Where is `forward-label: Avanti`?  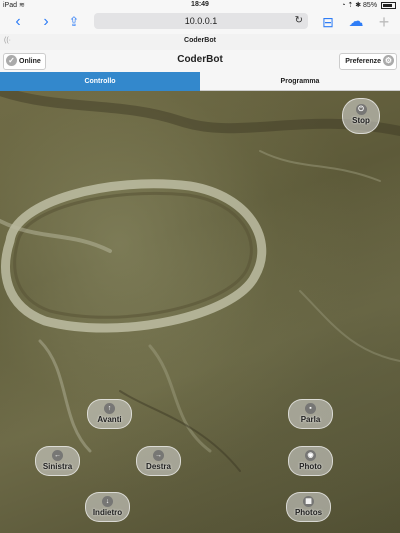
forward-label: Avanti is located at coordinates (109, 419).